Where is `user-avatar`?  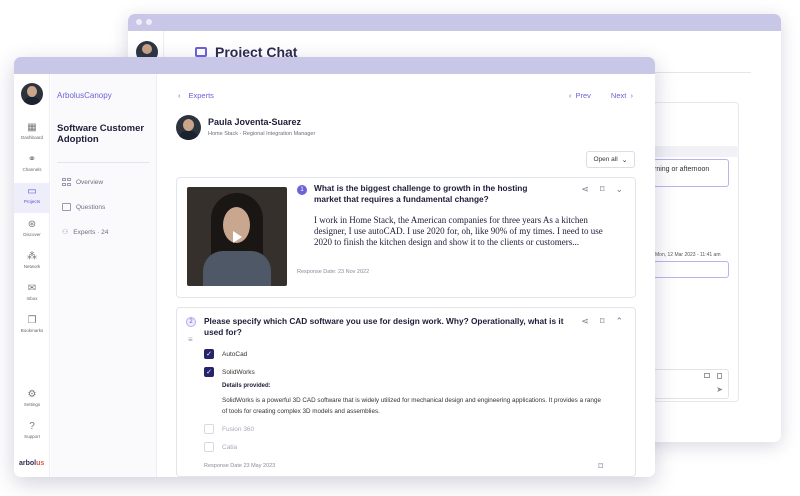
user-avatar is located at coordinates (32, 94).